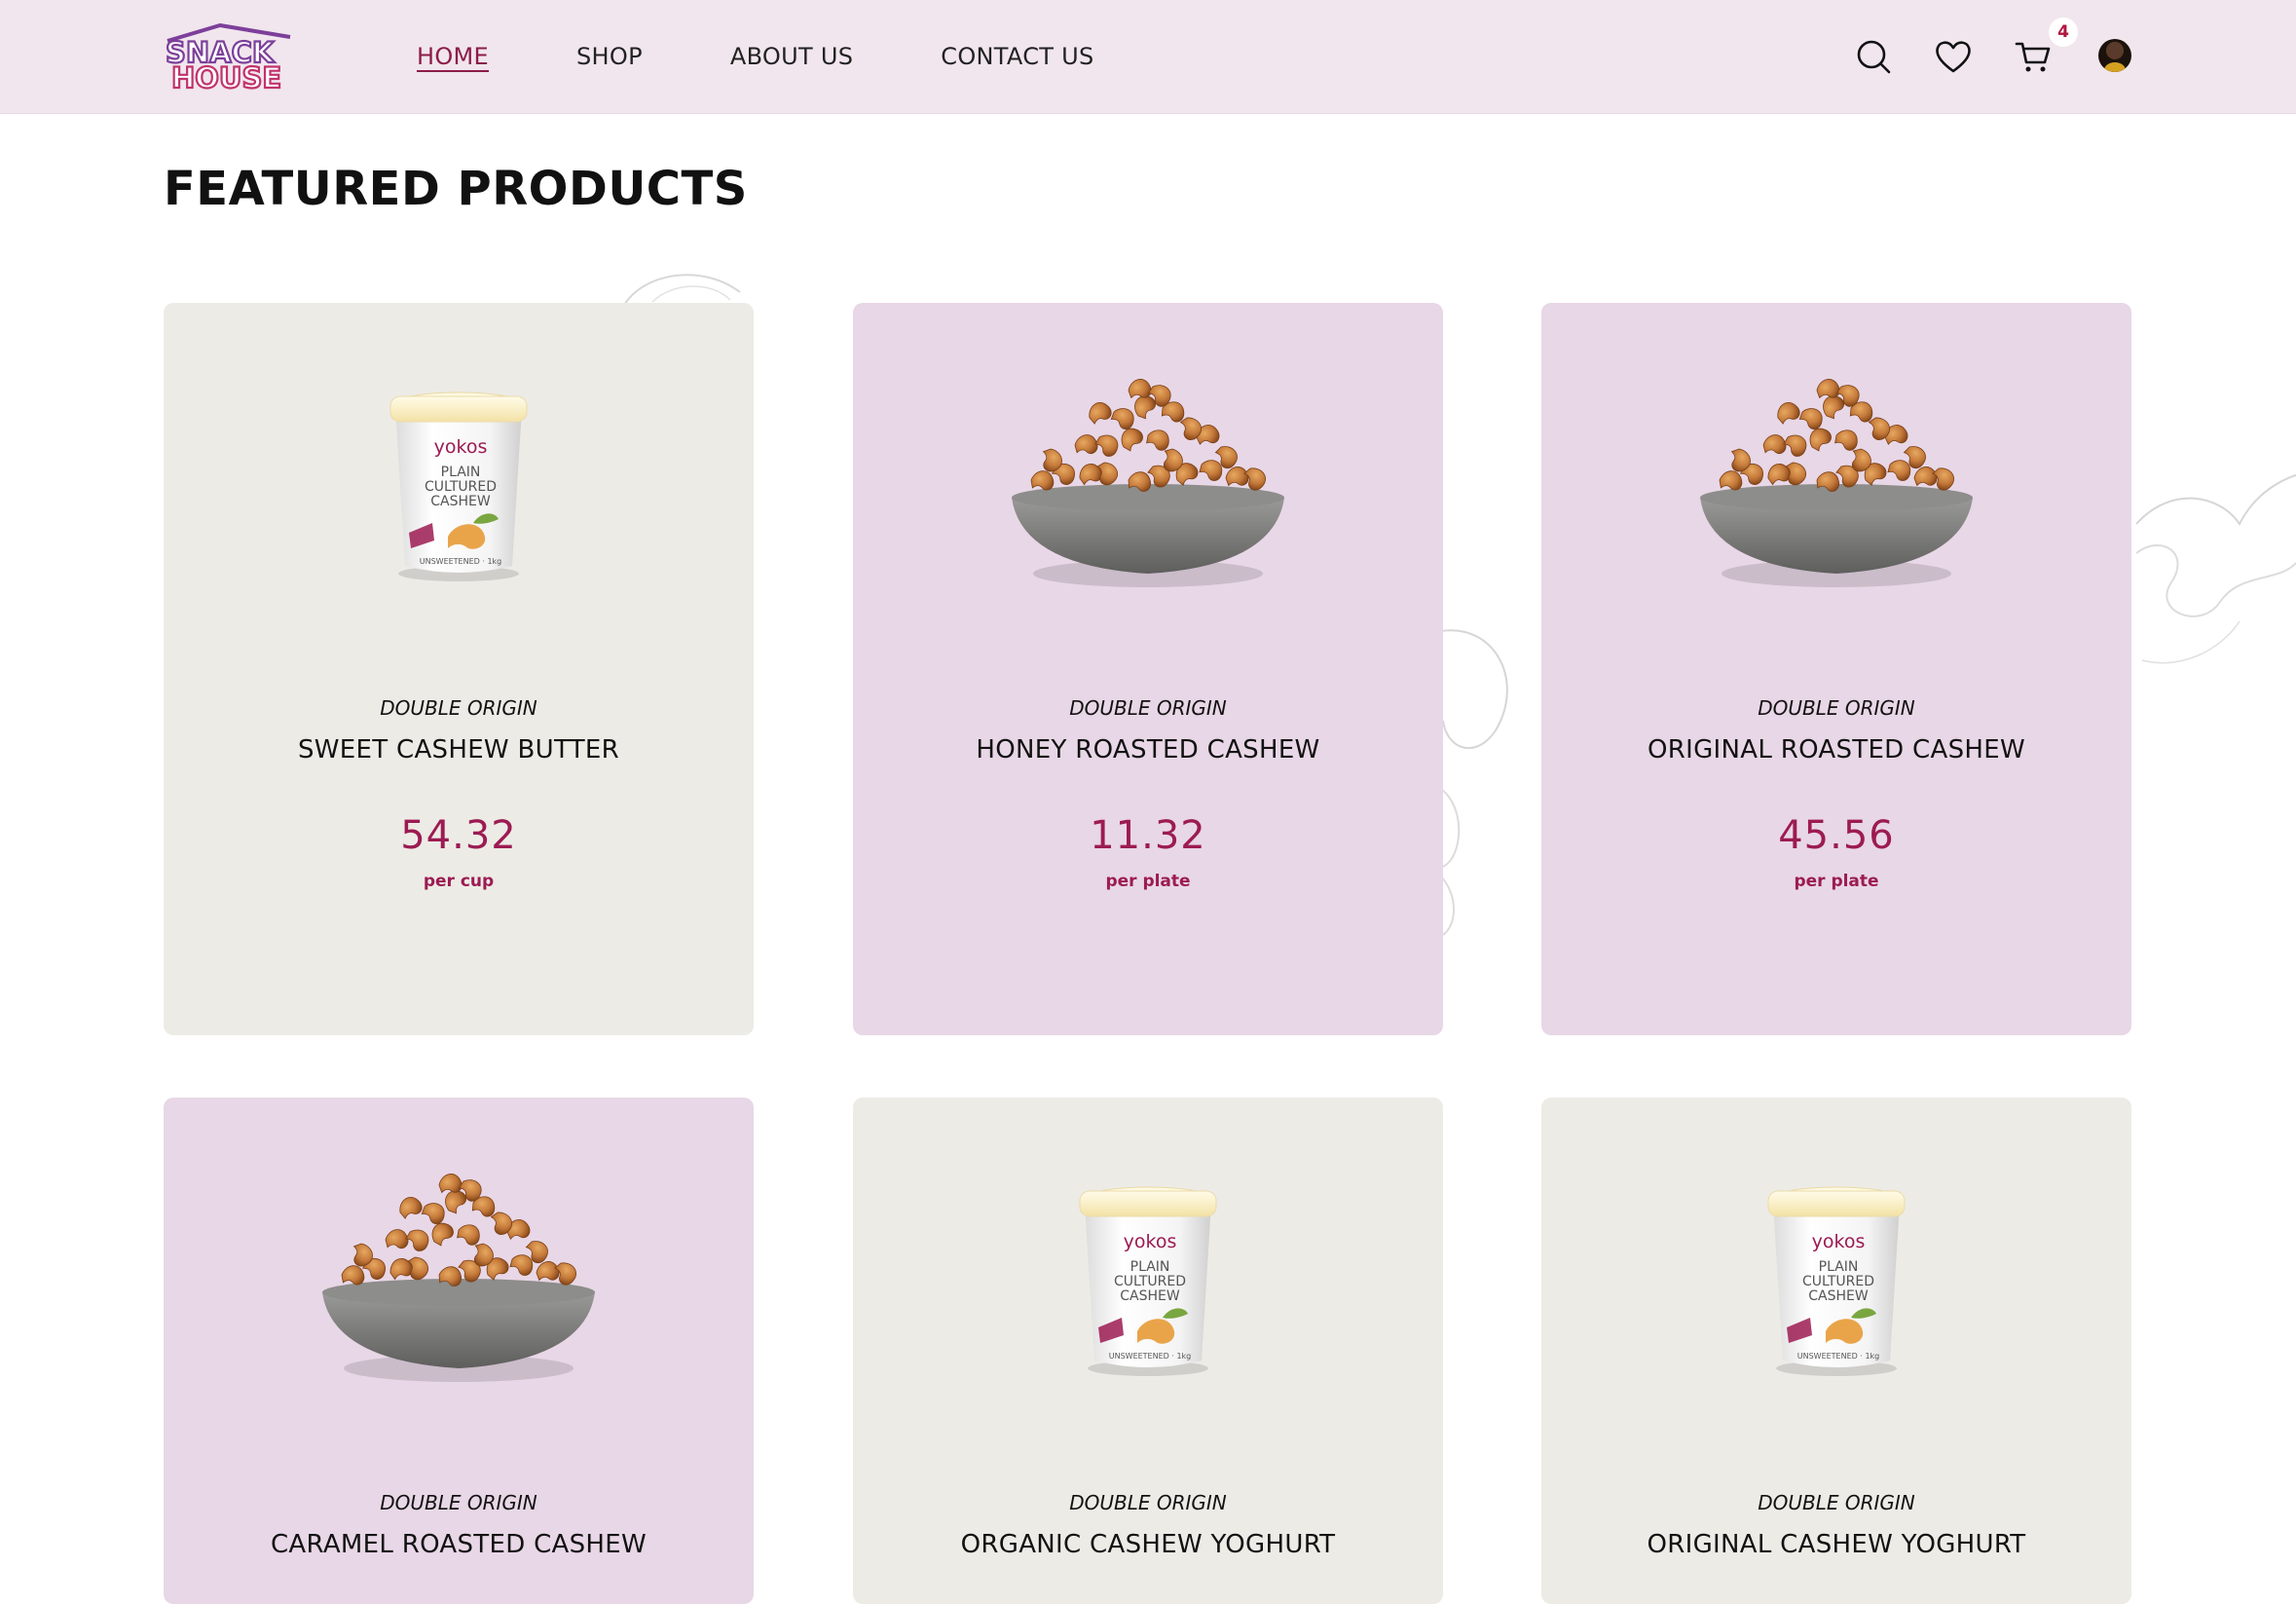 The height and width of the screenshot is (1604, 2296). Describe the element at coordinates (610, 56) in the screenshot. I see `nav-shop: SHOP` at that location.